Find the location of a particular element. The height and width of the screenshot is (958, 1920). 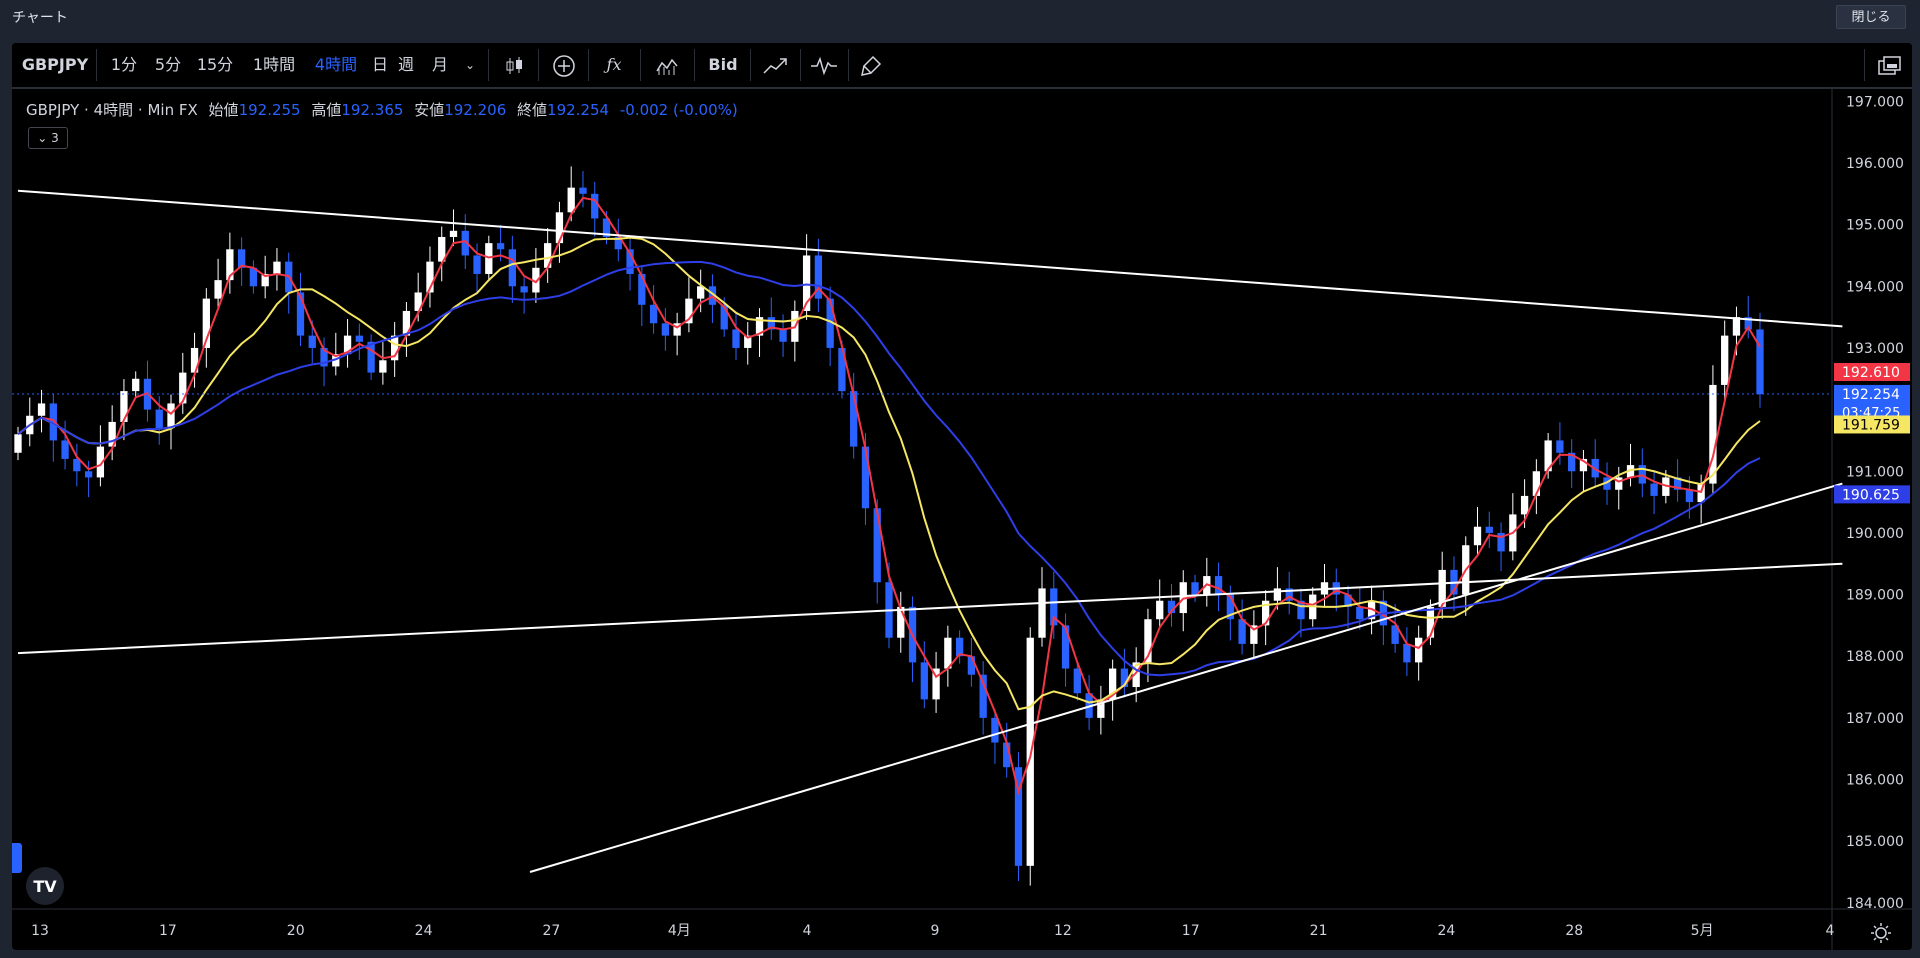

time-tick-label: 9 is located at coordinates (935, 931).